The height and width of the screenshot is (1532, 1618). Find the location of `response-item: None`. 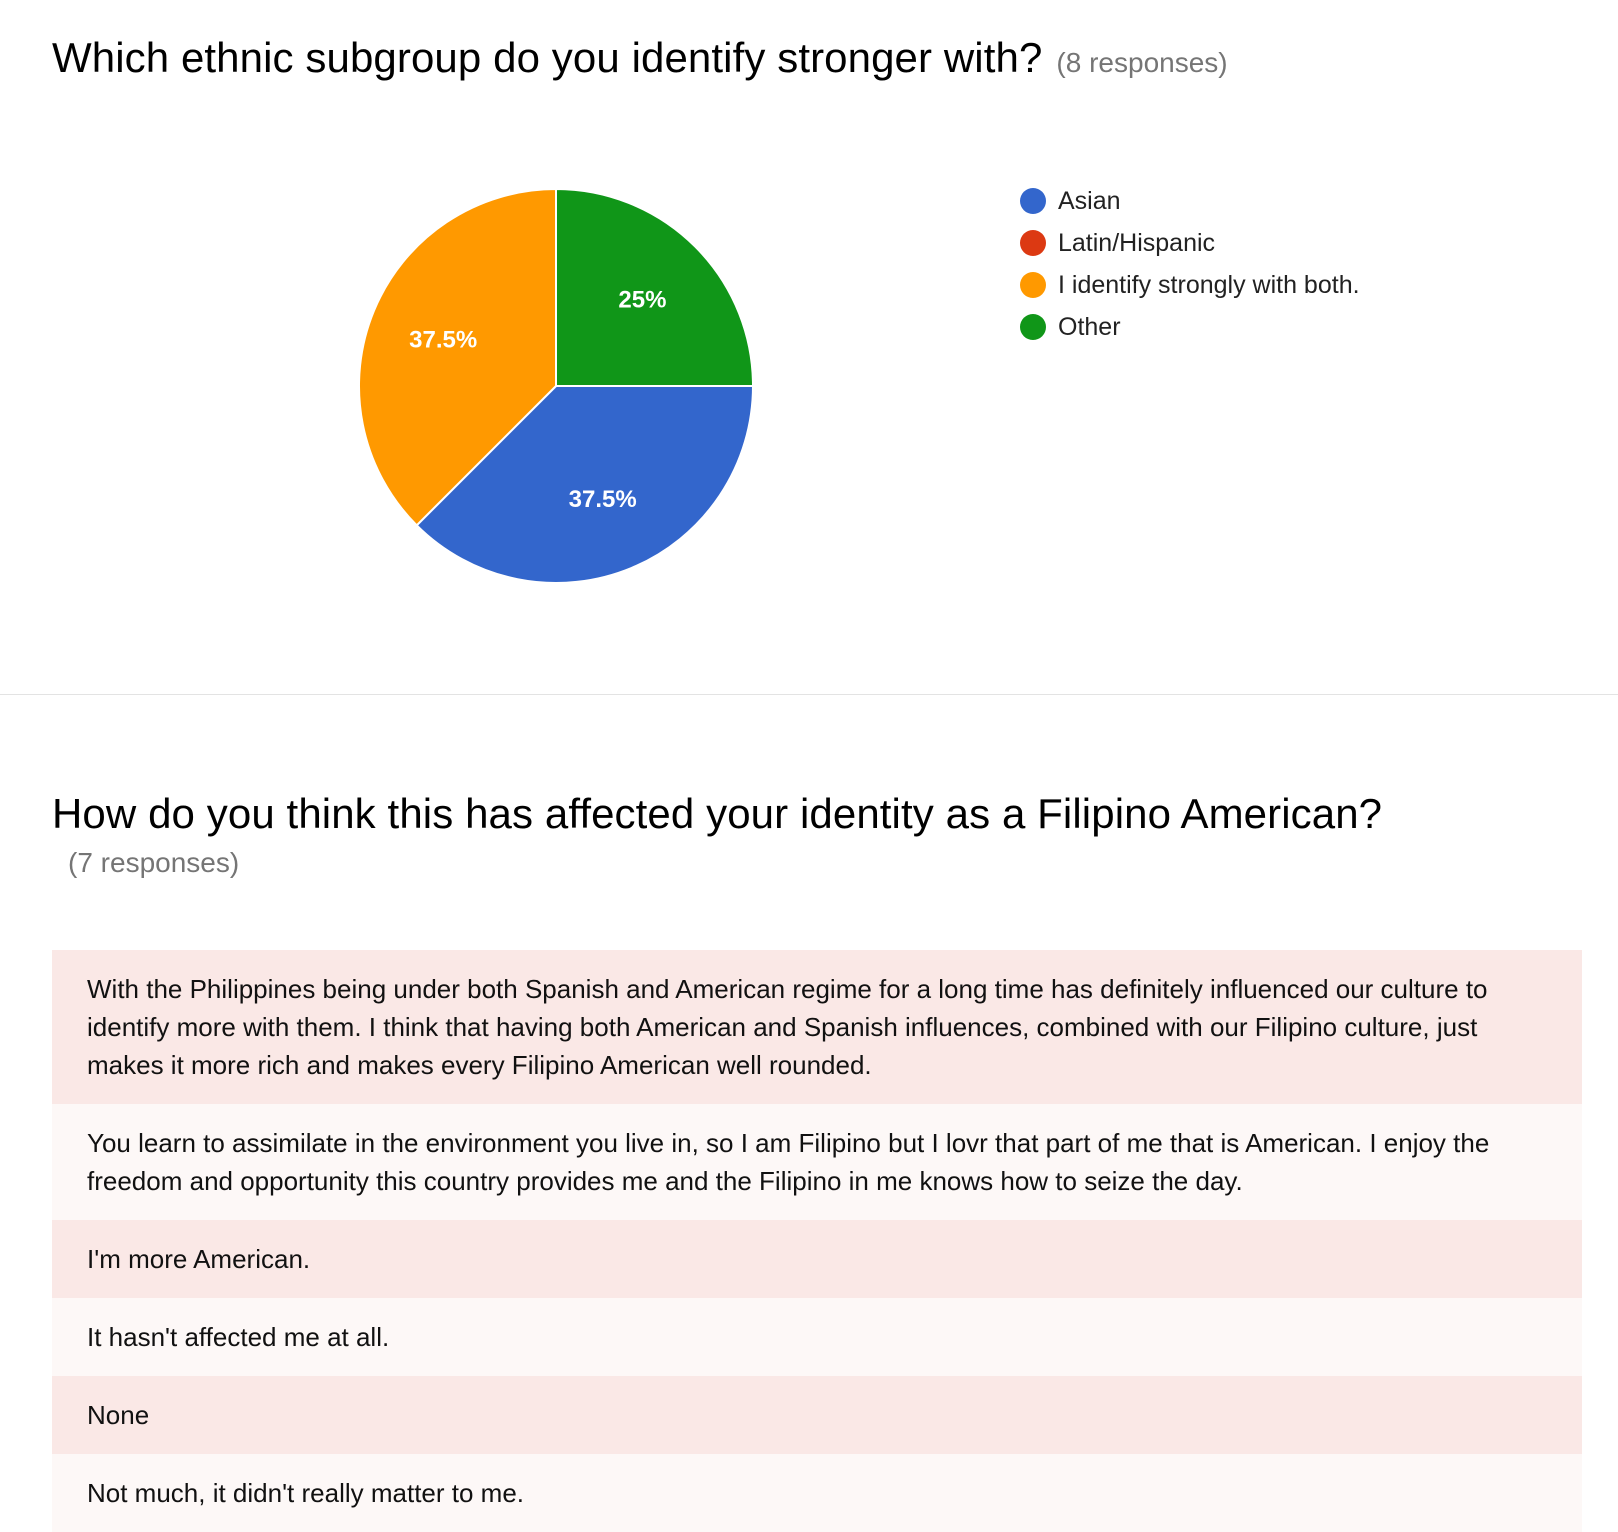

response-item: None is located at coordinates (817, 1415).